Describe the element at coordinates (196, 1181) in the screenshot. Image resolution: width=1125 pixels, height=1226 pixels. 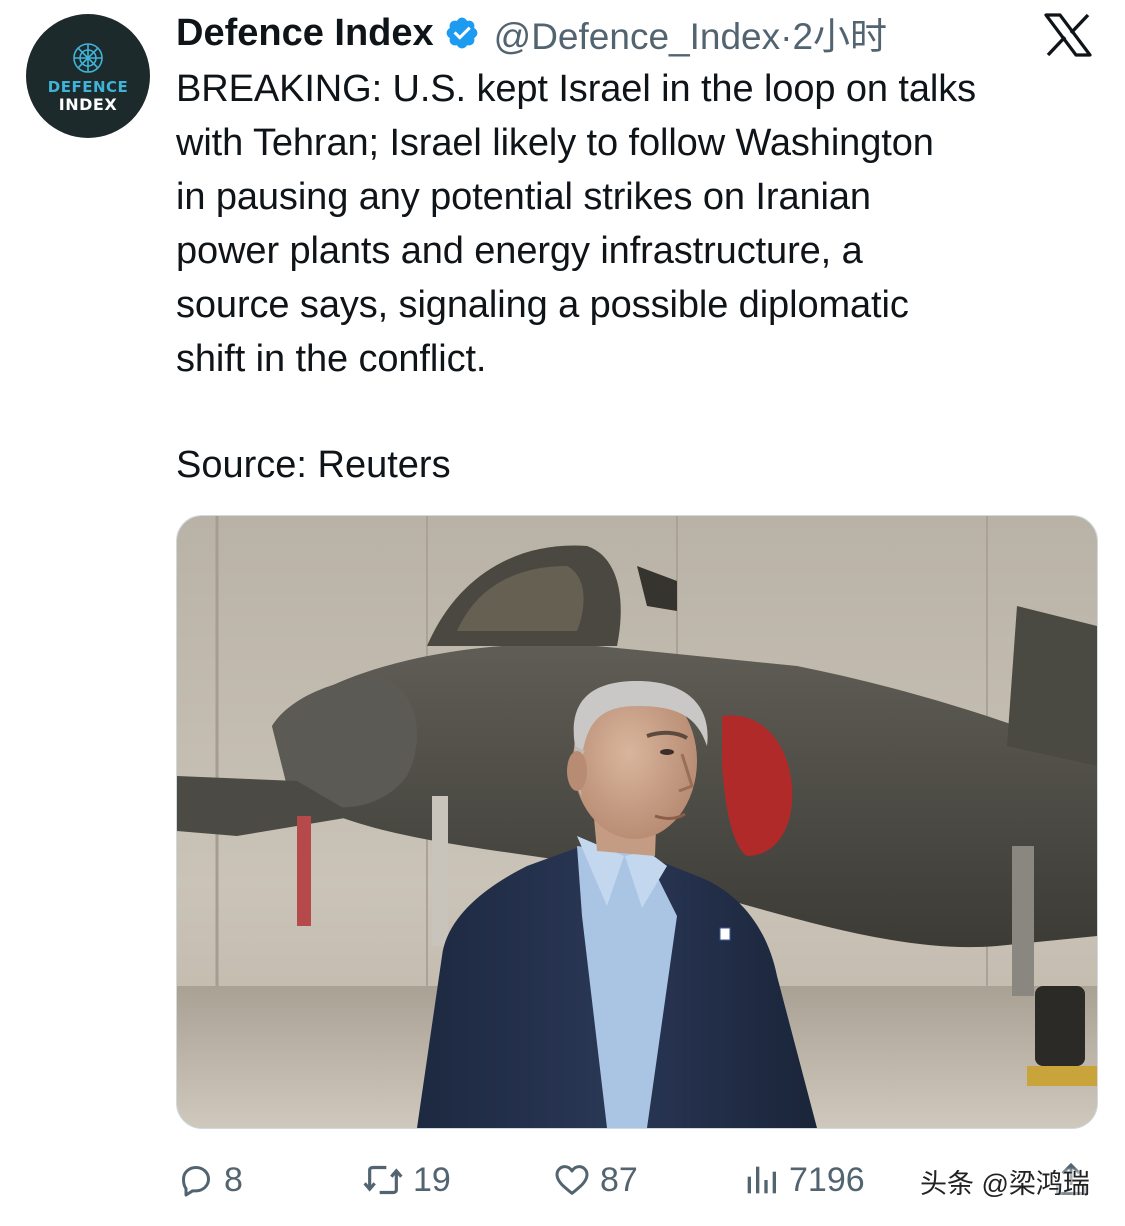
I see `reply-icon` at that location.